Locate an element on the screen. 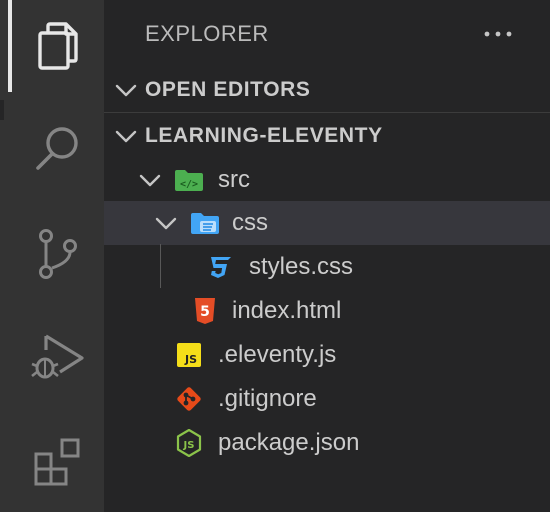 This screenshot has width=550, height=512. activity-run-debug-button is located at coordinates (58, 356).